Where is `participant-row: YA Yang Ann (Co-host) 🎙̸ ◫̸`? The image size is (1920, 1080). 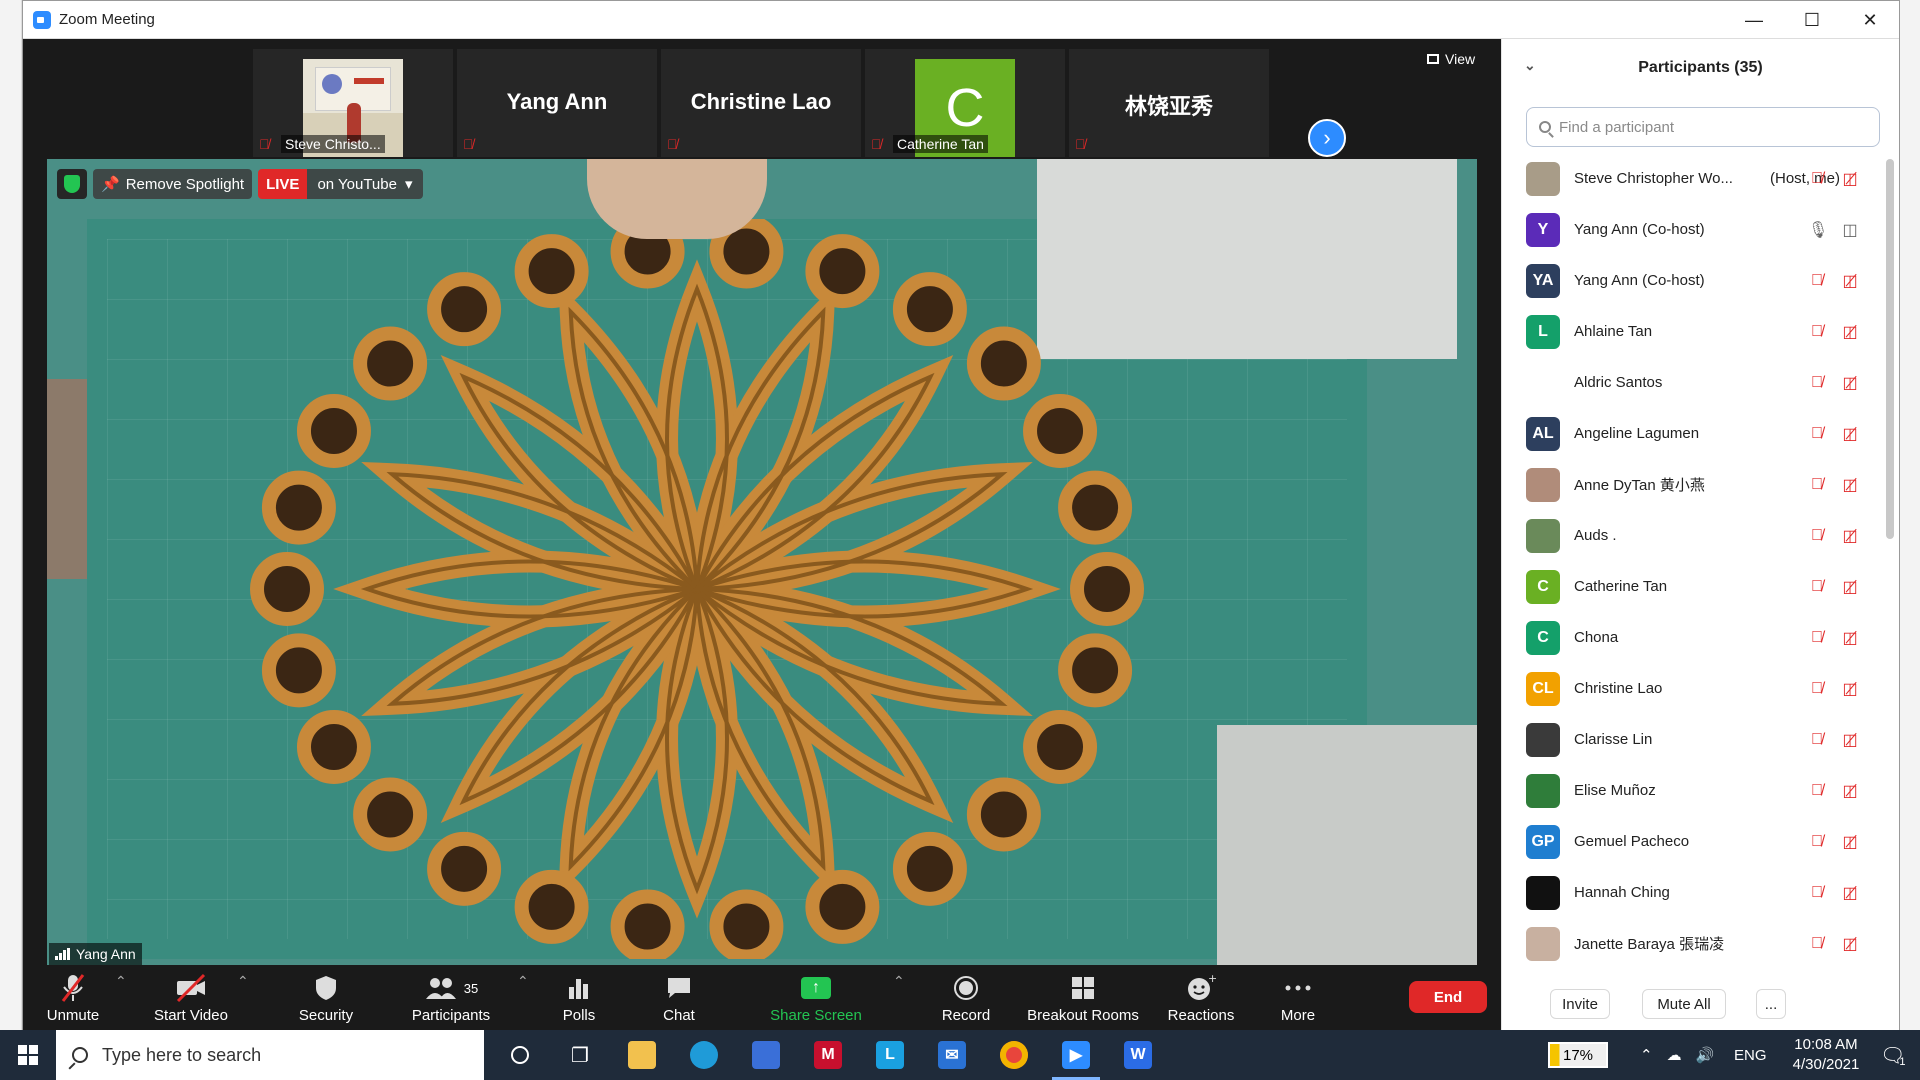
participant-row: YA Yang Ann (Co-host) 🎙̸ ◫̸ is located at coordinates (1697, 280).